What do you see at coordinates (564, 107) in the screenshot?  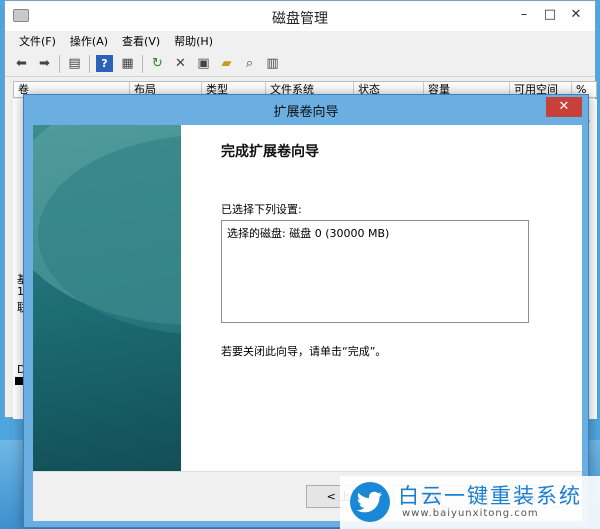 I see `dialog-close-button: ✕` at bounding box center [564, 107].